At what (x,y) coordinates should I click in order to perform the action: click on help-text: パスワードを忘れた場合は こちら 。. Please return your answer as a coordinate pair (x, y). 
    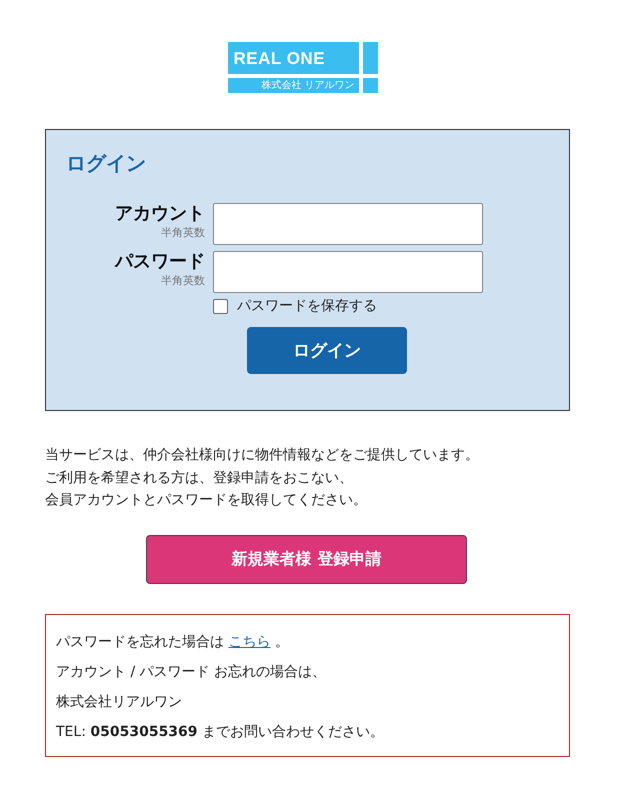
    Looking at the image, I should click on (173, 642).